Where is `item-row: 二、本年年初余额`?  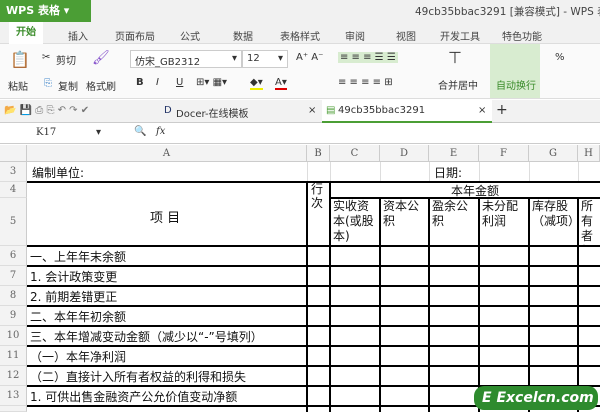 item-row: 二、本年年初余额 is located at coordinates (78, 317).